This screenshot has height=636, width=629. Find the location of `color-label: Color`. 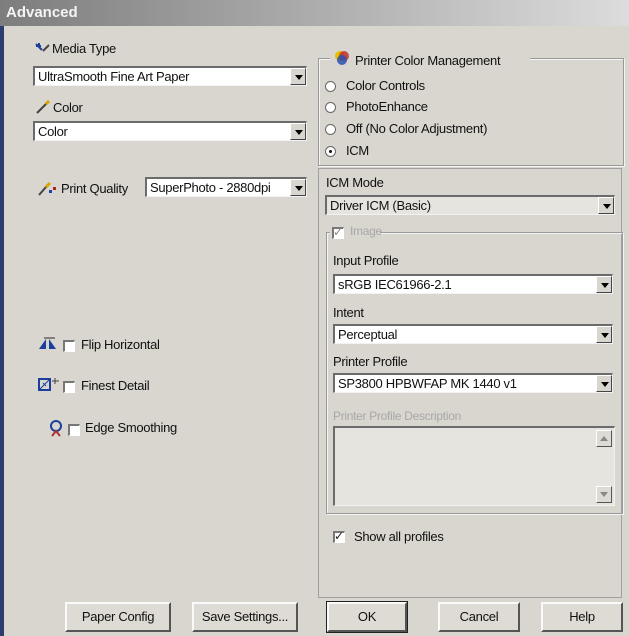

color-label: Color is located at coordinates (68, 107).